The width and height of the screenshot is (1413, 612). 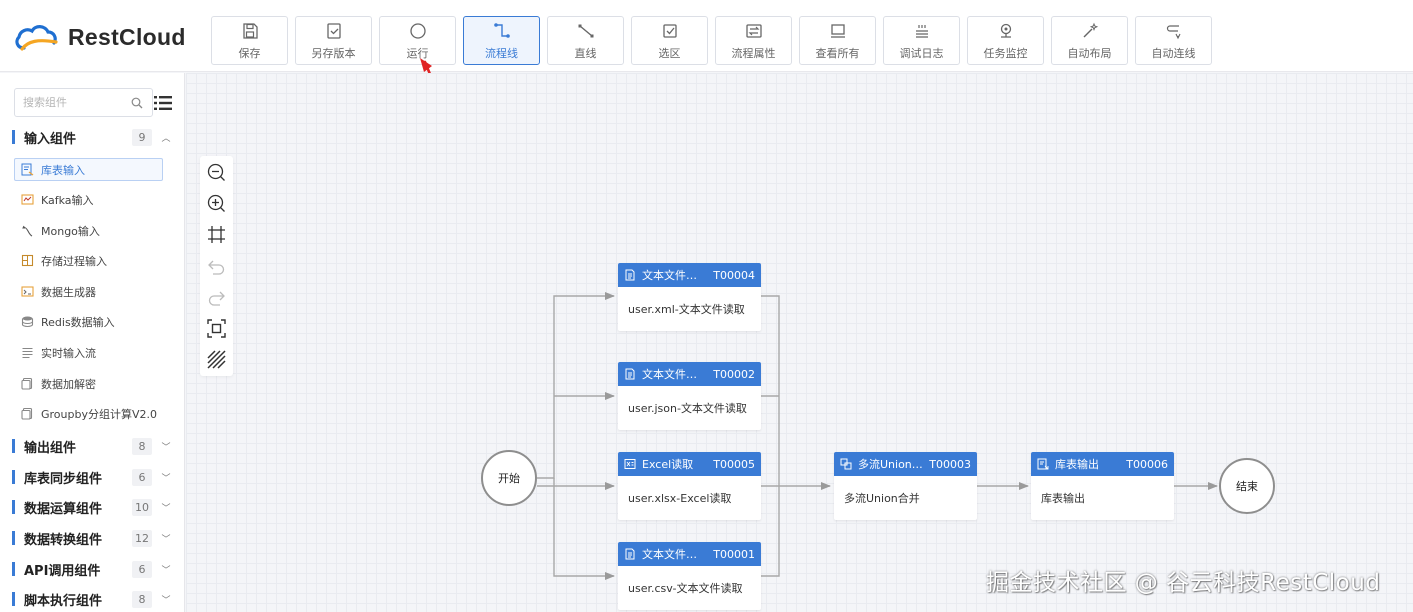 What do you see at coordinates (216, 234) in the screenshot?
I see `fit-view-icon` at bounding box center [216, 234].